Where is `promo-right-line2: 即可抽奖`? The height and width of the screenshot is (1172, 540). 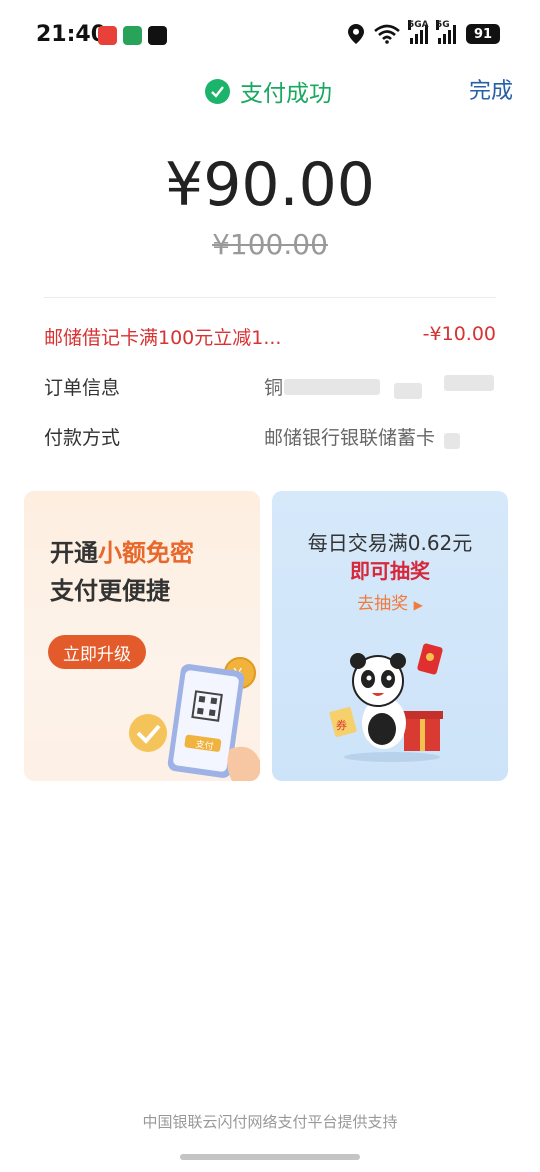 promo-right-line2: 即可抽奖 is located at coordinates (390, 571).